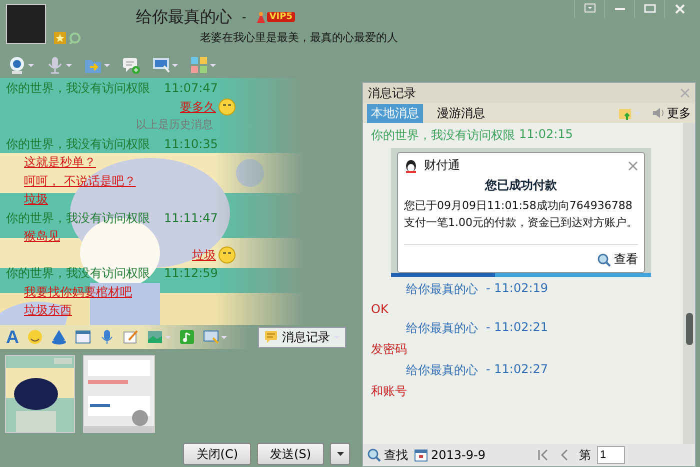  I want to click on shake-button, so click(59, 337).